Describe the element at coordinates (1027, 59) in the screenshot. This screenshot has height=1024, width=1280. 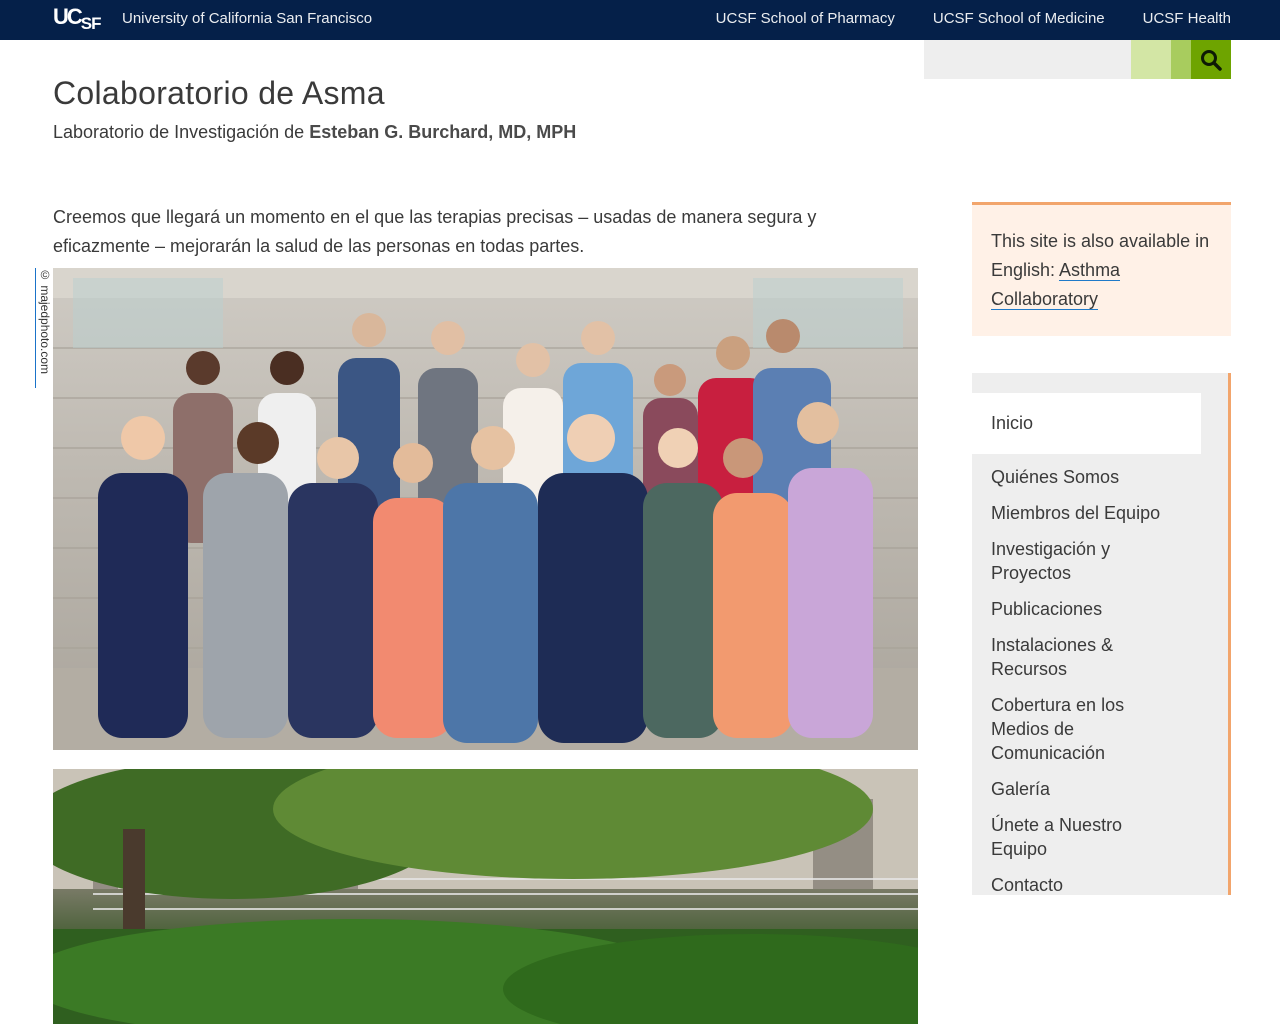
I see `search-input` at that location.